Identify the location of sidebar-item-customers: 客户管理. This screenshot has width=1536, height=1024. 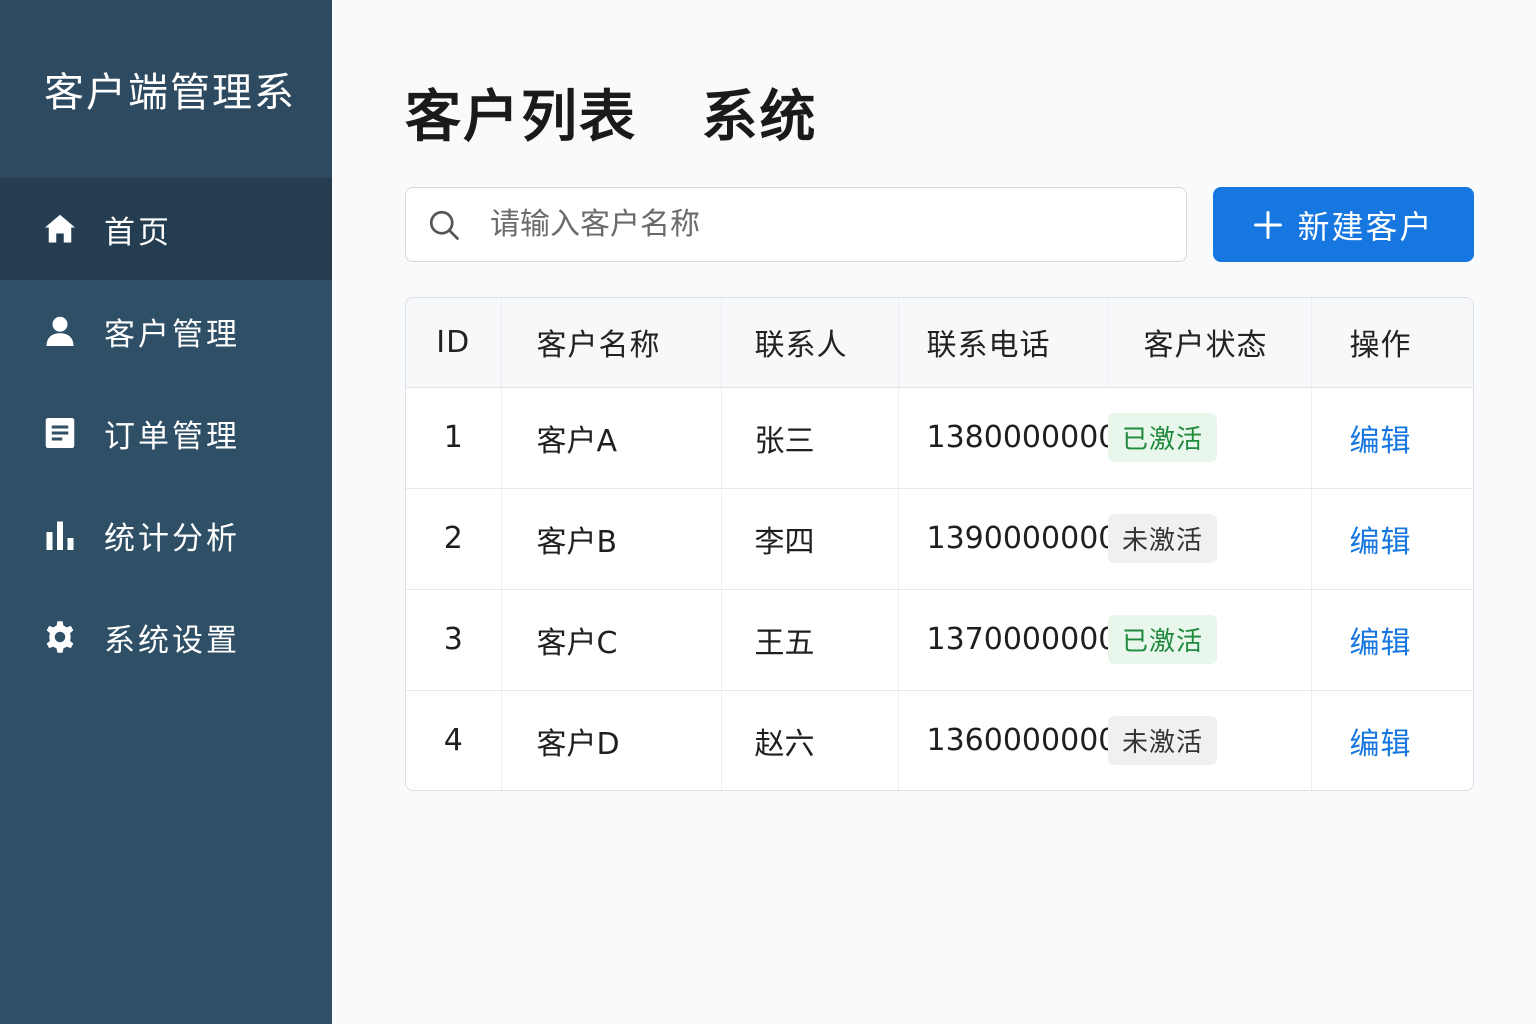
(166, 331).